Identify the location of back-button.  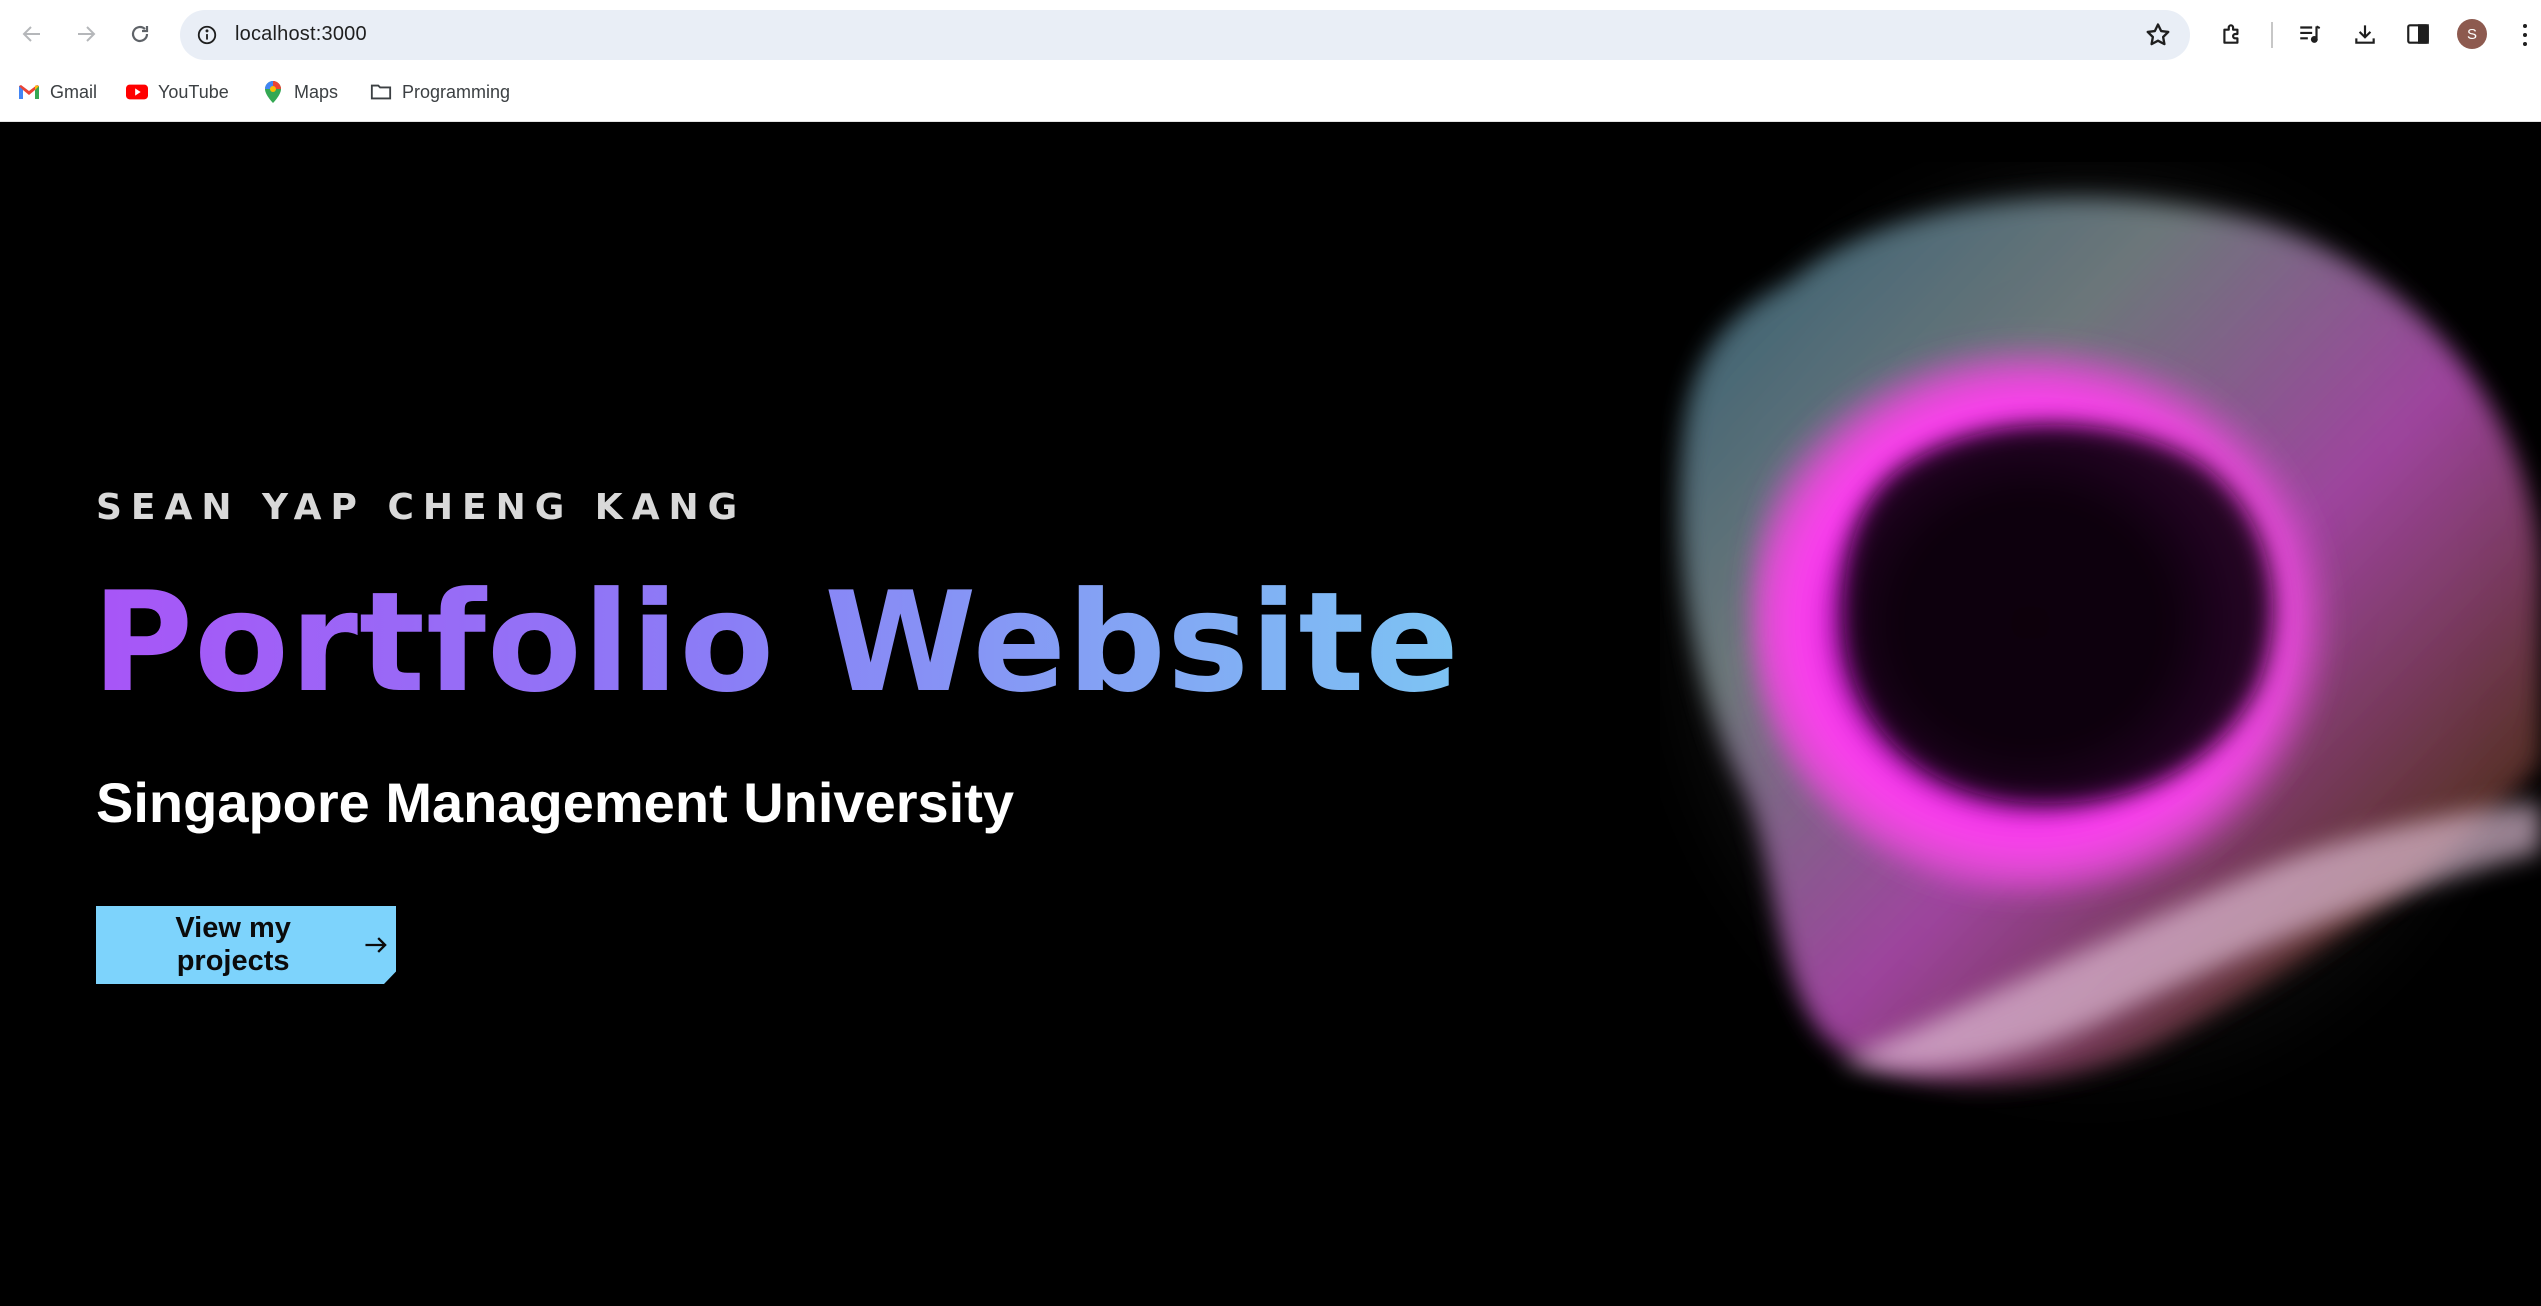
(32, 34).